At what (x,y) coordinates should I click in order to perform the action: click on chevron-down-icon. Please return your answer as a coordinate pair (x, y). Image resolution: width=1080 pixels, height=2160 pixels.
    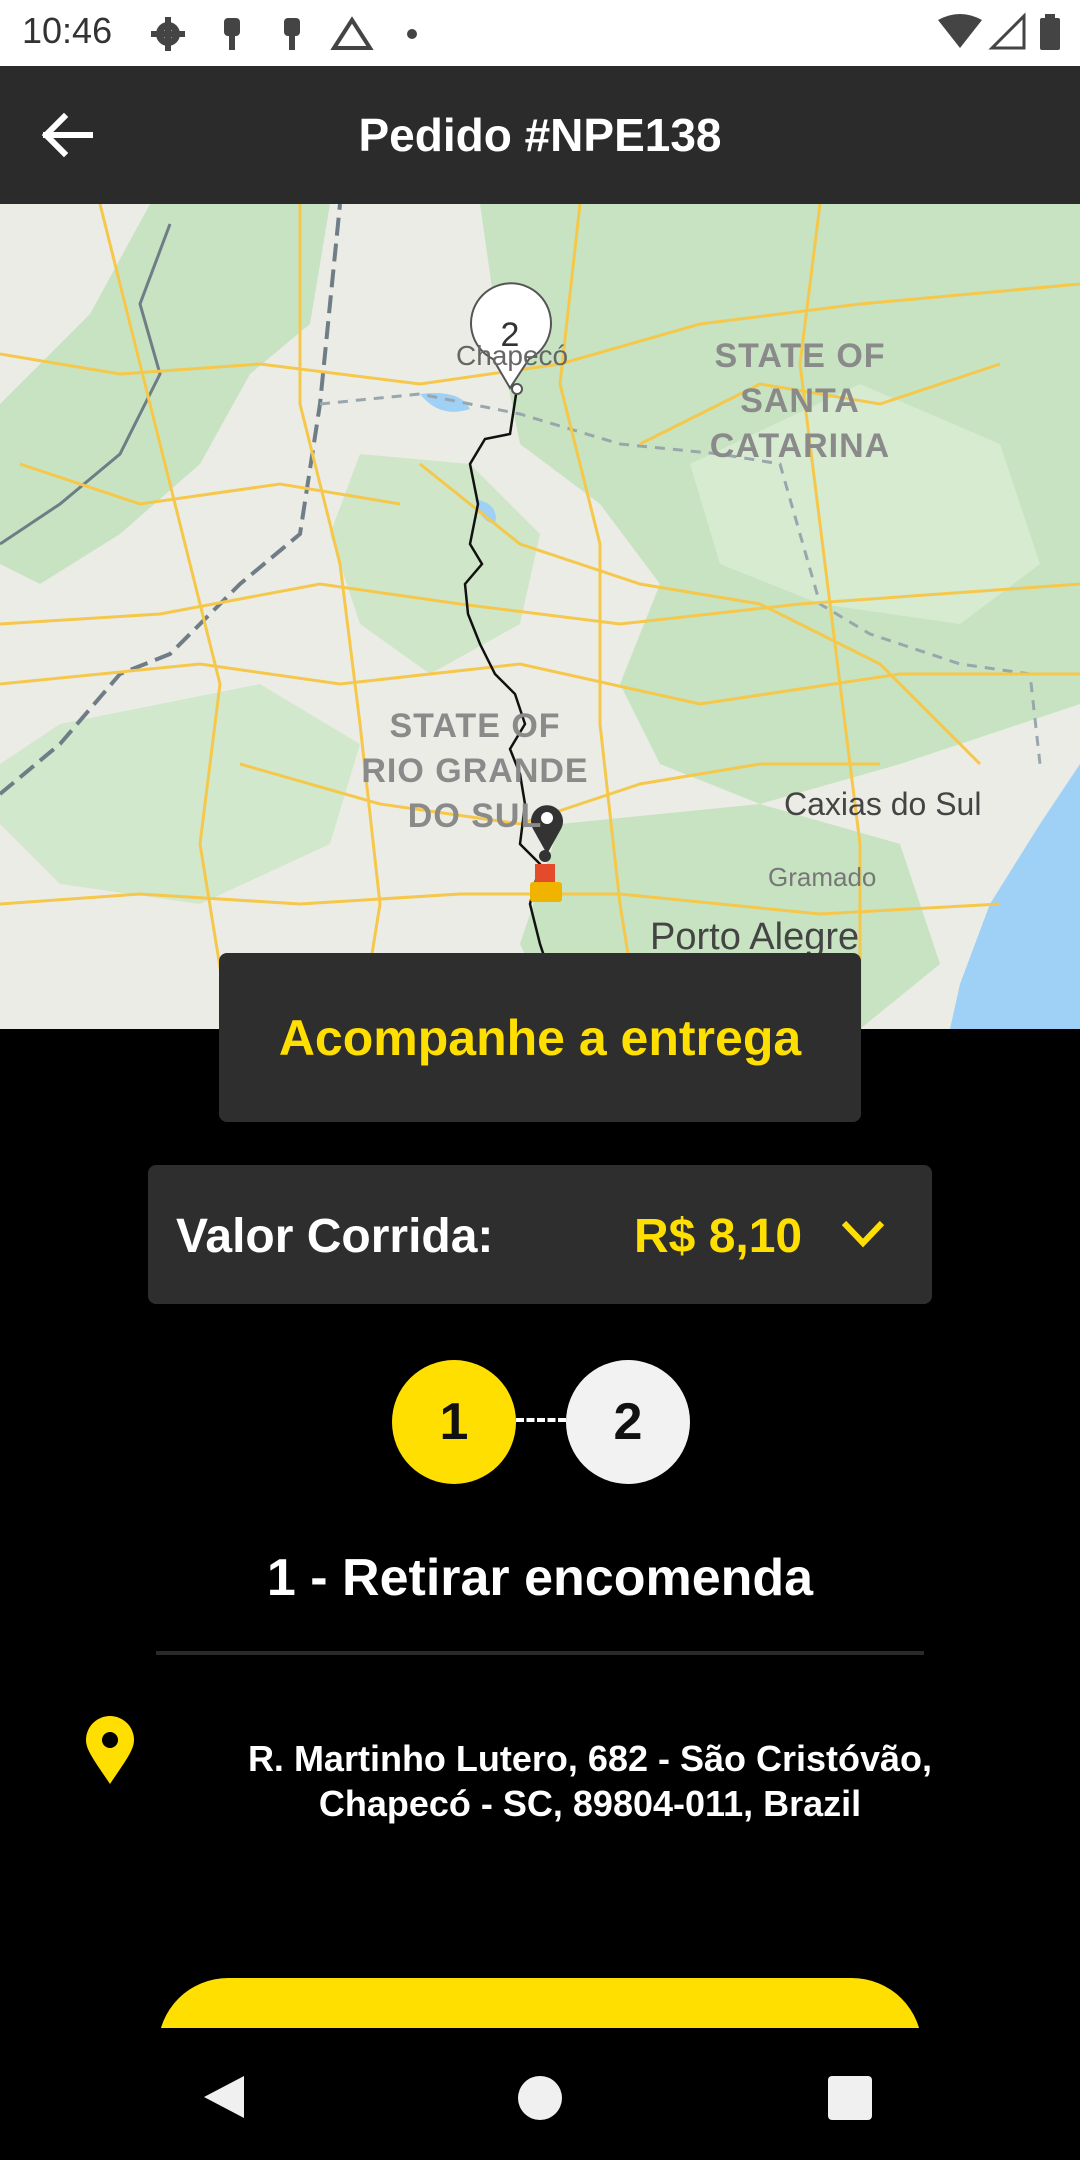
    Looking at the image, I should click on (863, 1233).